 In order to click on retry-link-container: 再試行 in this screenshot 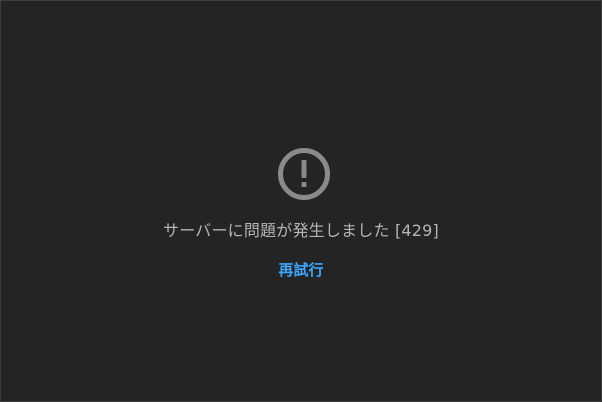, I will do `click(301, 270)`.